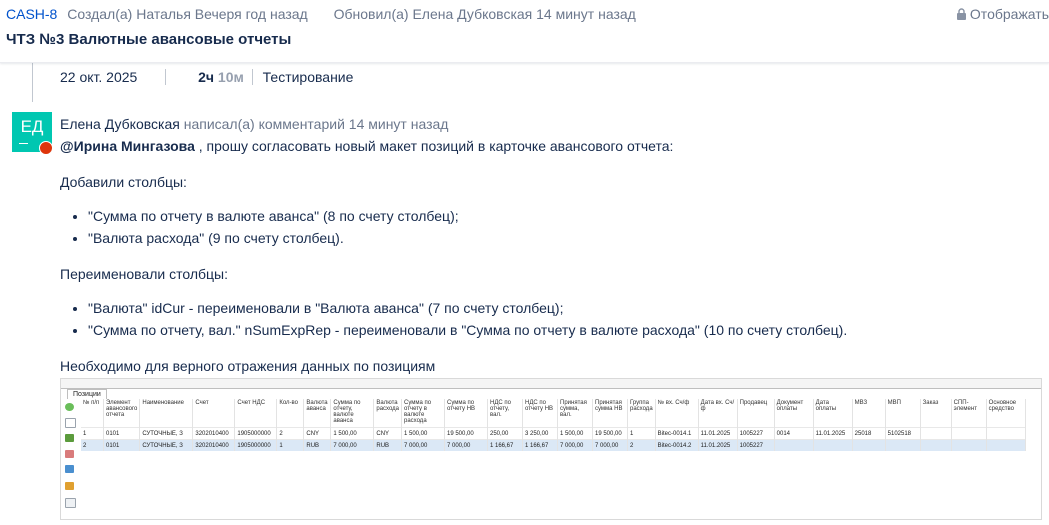 Image resolution: width=1049 pixels, height=525 pixels. What do you see at coordinates (256, 445) in the screenshot?
I see `table-cell: 1905000000` at bounding box center [256, 445].